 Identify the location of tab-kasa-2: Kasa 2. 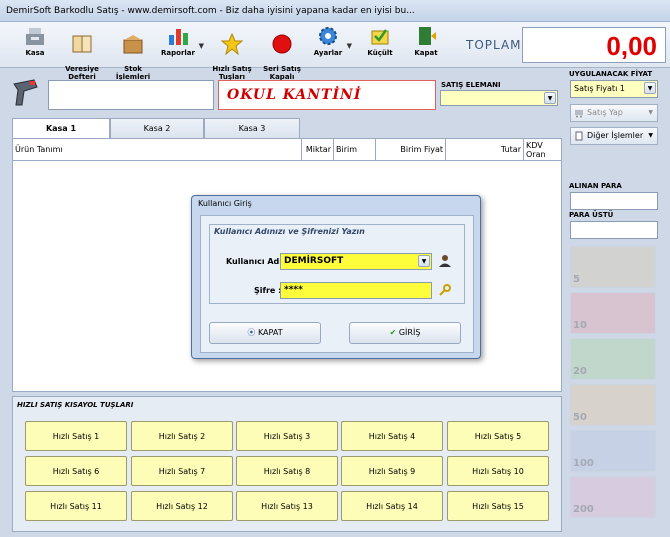
(157, 128).